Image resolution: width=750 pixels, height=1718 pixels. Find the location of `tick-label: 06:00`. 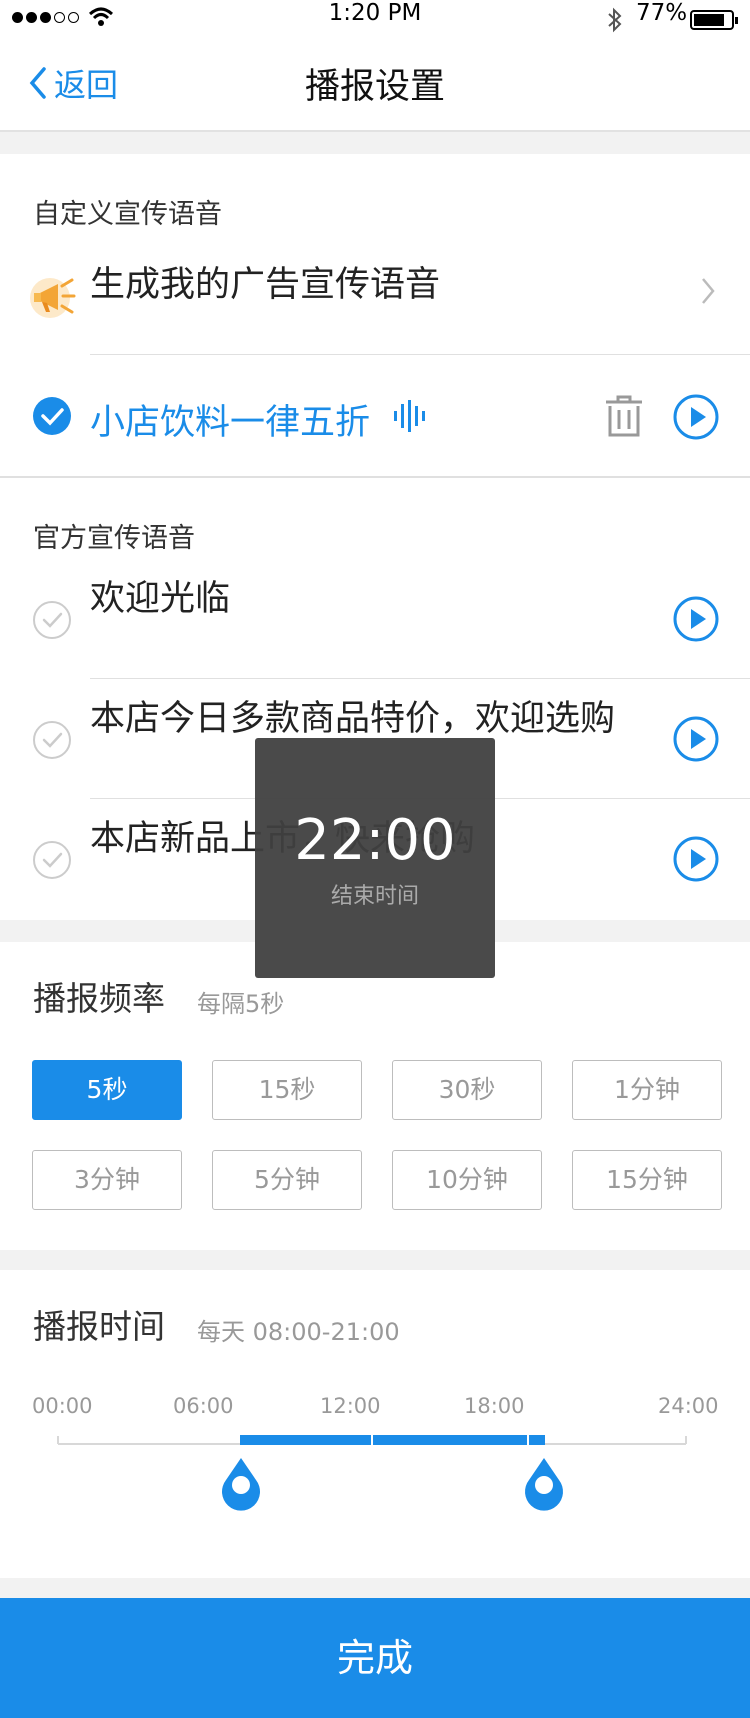

tick-label: 06:00 is located at coordinates (203, 1406).